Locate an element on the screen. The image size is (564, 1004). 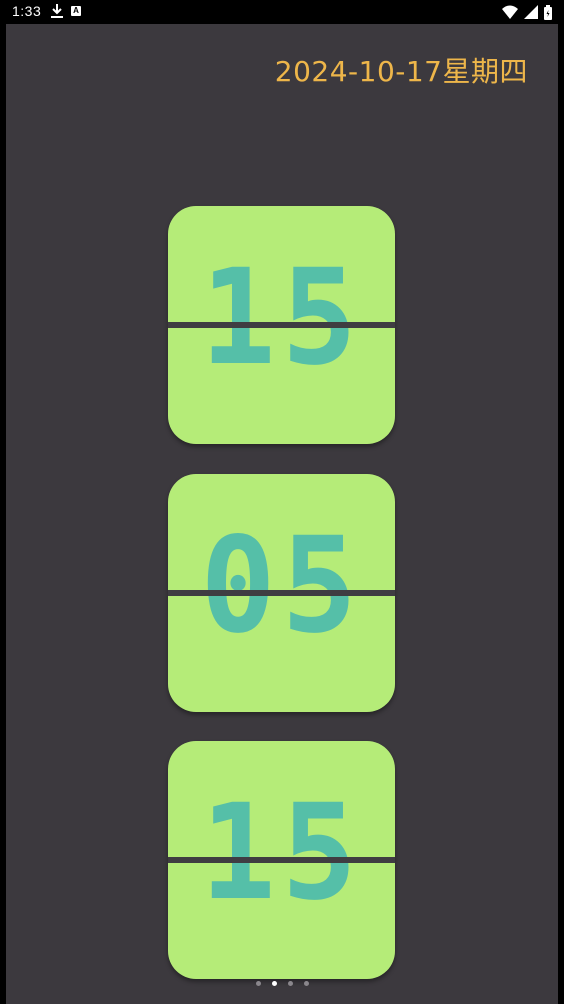
hours-card-divider is located at coordinates (281, 325).